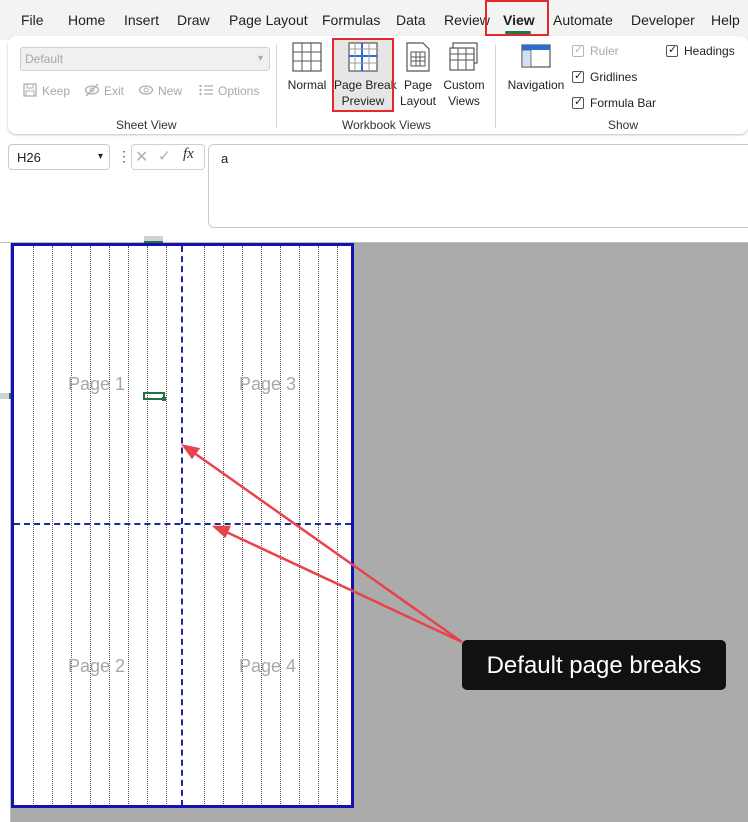 The image size is (748, 822). What do you see at coordinates (193, 20) in the screenshot?
I see `tab-draw: Draw` at bounding box center [193, 20].